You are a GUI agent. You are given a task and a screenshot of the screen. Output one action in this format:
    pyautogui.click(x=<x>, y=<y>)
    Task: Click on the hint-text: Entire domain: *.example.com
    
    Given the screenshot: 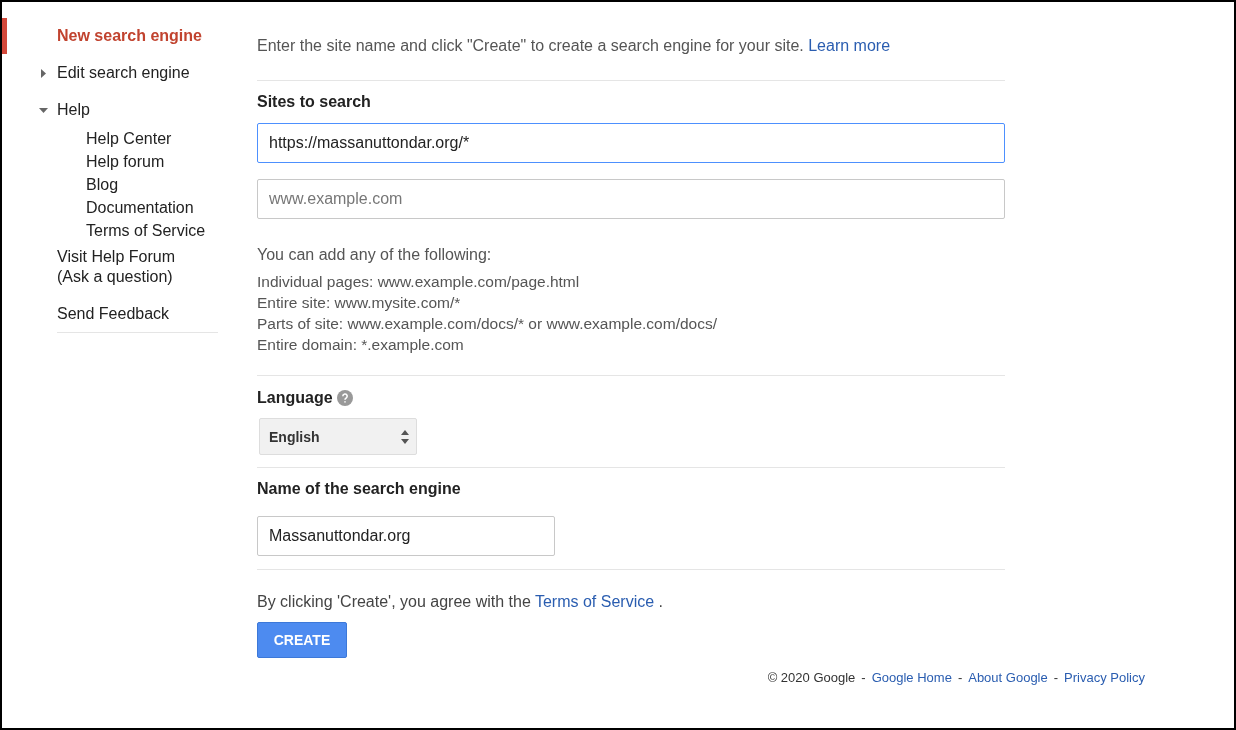 What is the action you would take?
    pyautogui.click(x=361, y=345)
    